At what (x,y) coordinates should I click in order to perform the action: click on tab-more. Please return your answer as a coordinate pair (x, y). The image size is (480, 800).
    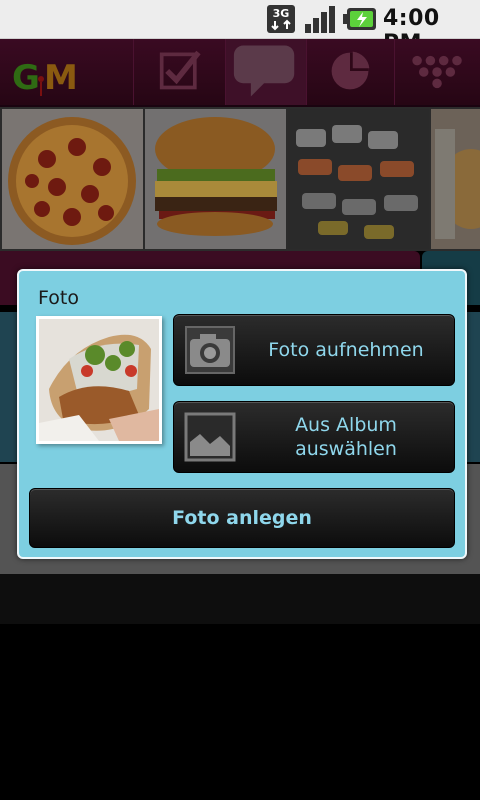
    Looking at the image, I should click on (437, 72).